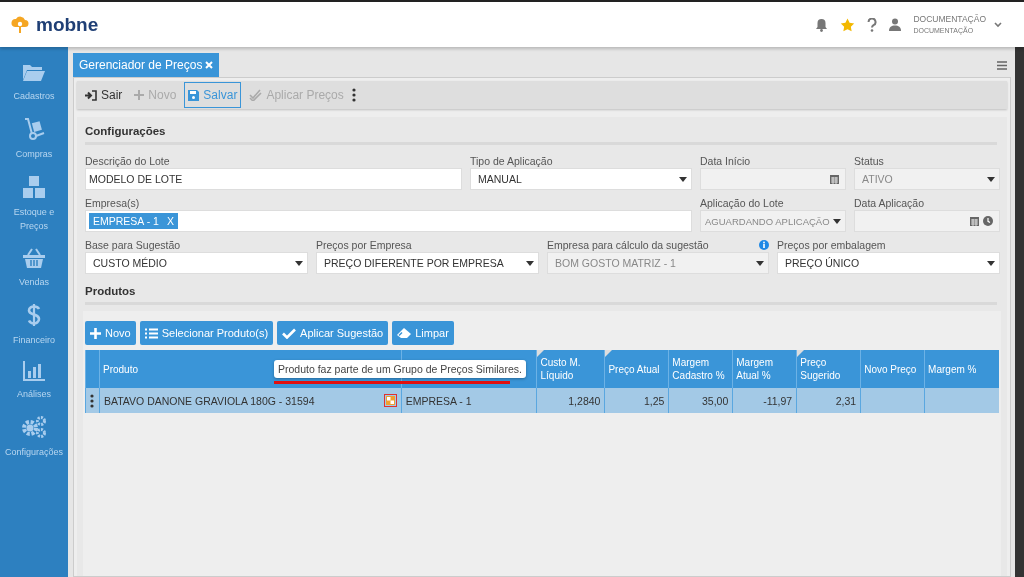 The image size is (1024, 577). Describe the element at coordinates (778, 400) in the screenshot. I see `table-cell: -11,97` at that location.